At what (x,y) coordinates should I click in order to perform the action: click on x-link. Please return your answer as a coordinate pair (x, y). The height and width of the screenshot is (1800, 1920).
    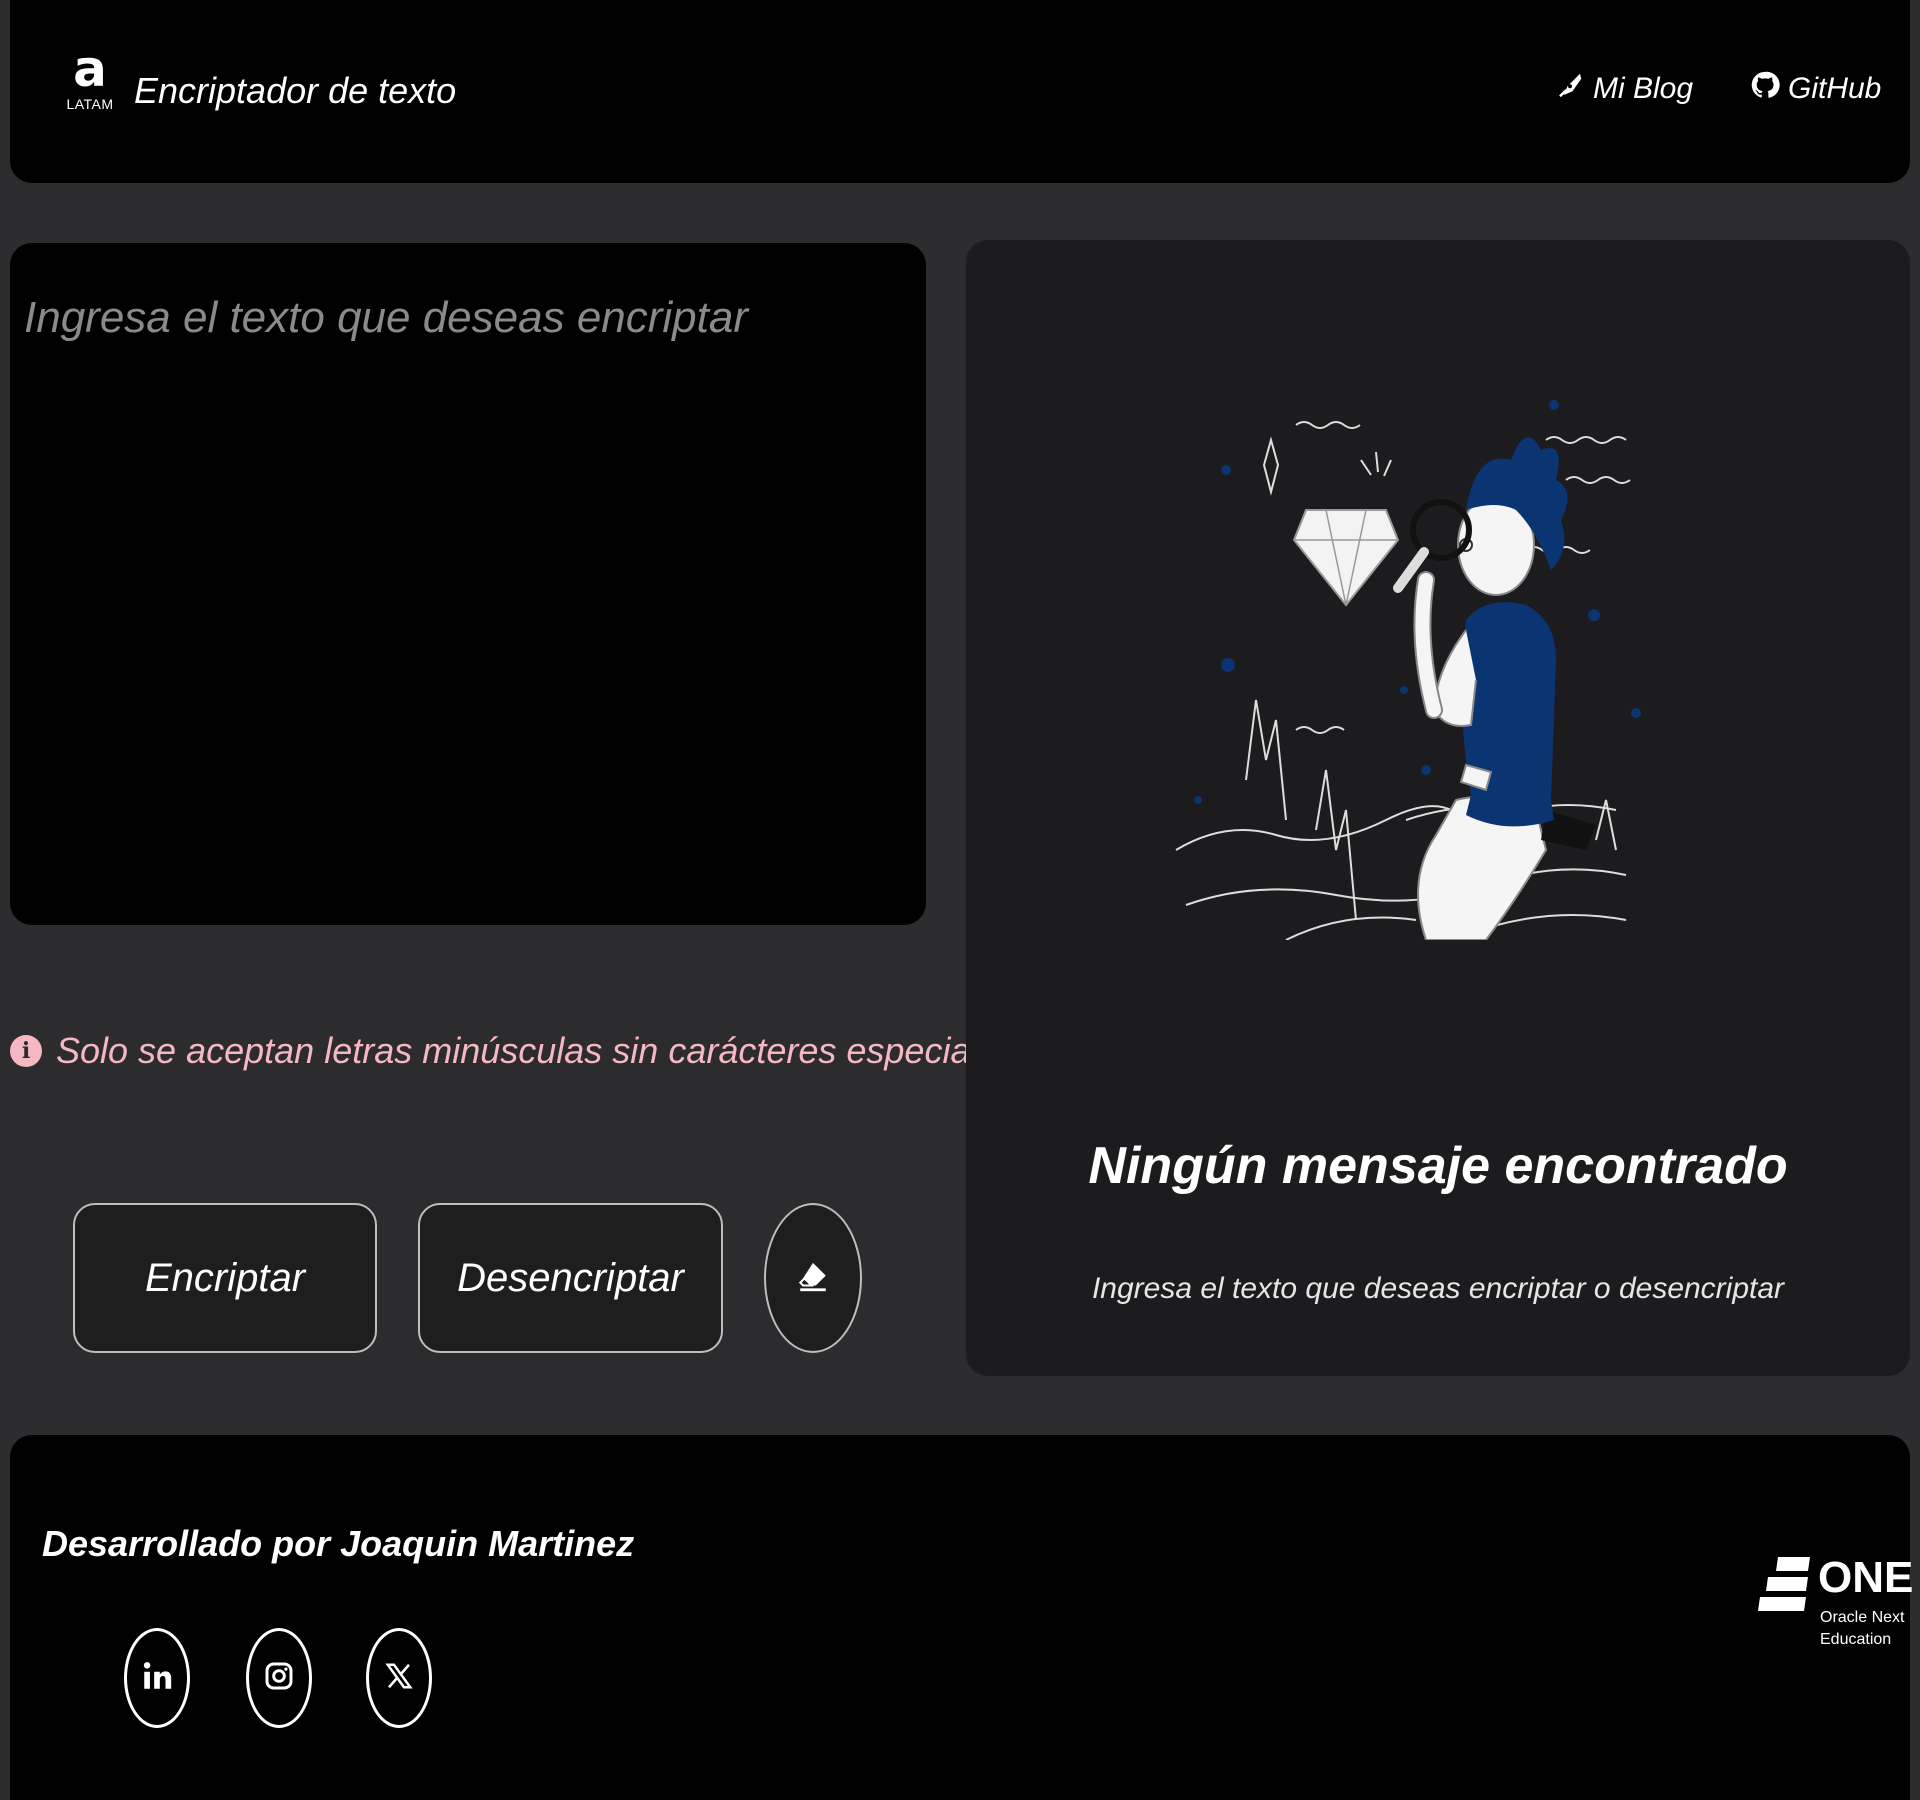
    Looking at the image, I should click on (399, 1678).